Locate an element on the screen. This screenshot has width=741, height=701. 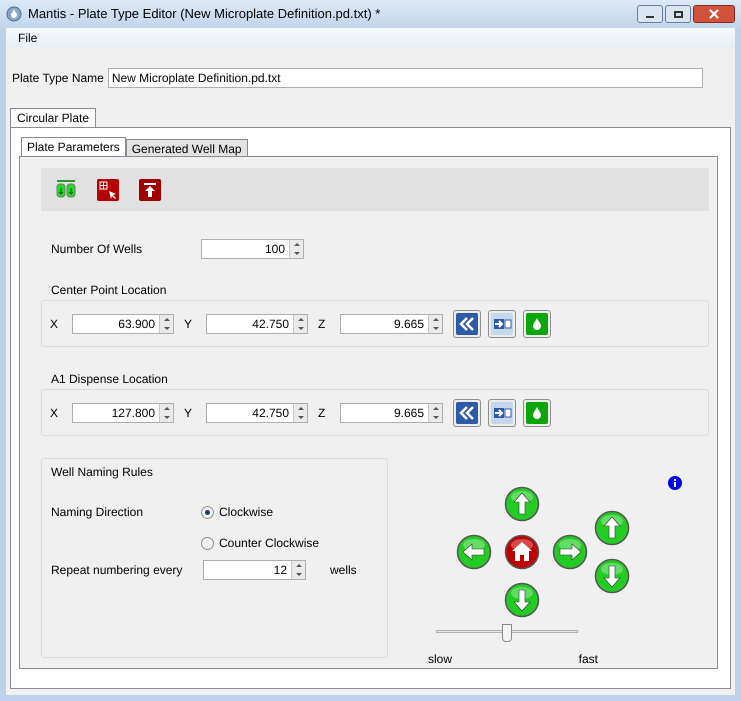
coordinate-field: 63.900 is located at coordinates (123, 324).